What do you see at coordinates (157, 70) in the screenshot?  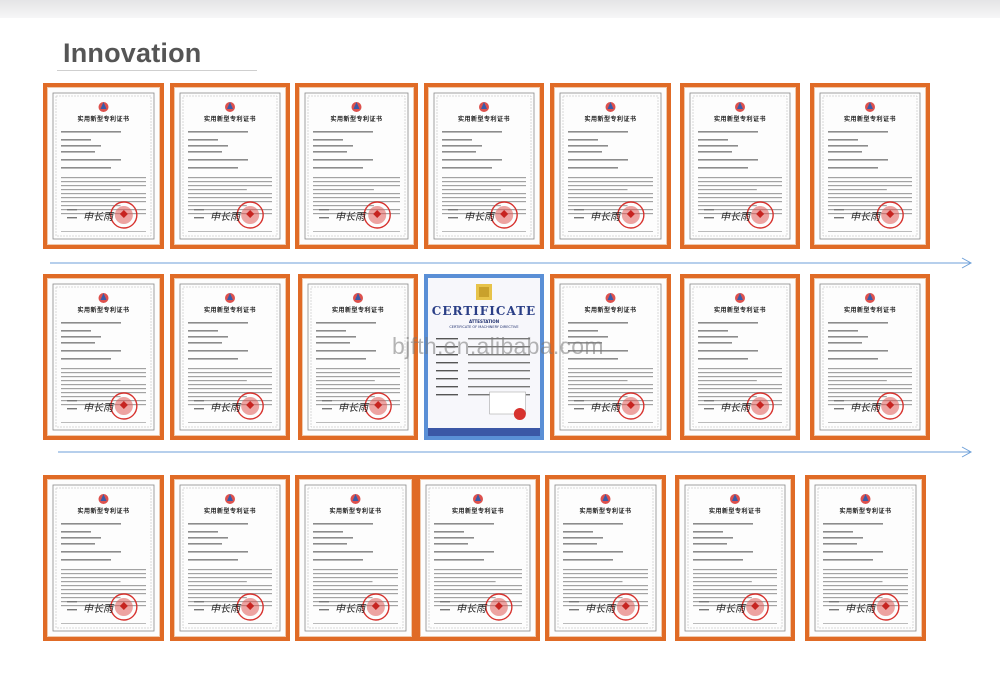 I see `title-underline` at bounding box center [157, 70].